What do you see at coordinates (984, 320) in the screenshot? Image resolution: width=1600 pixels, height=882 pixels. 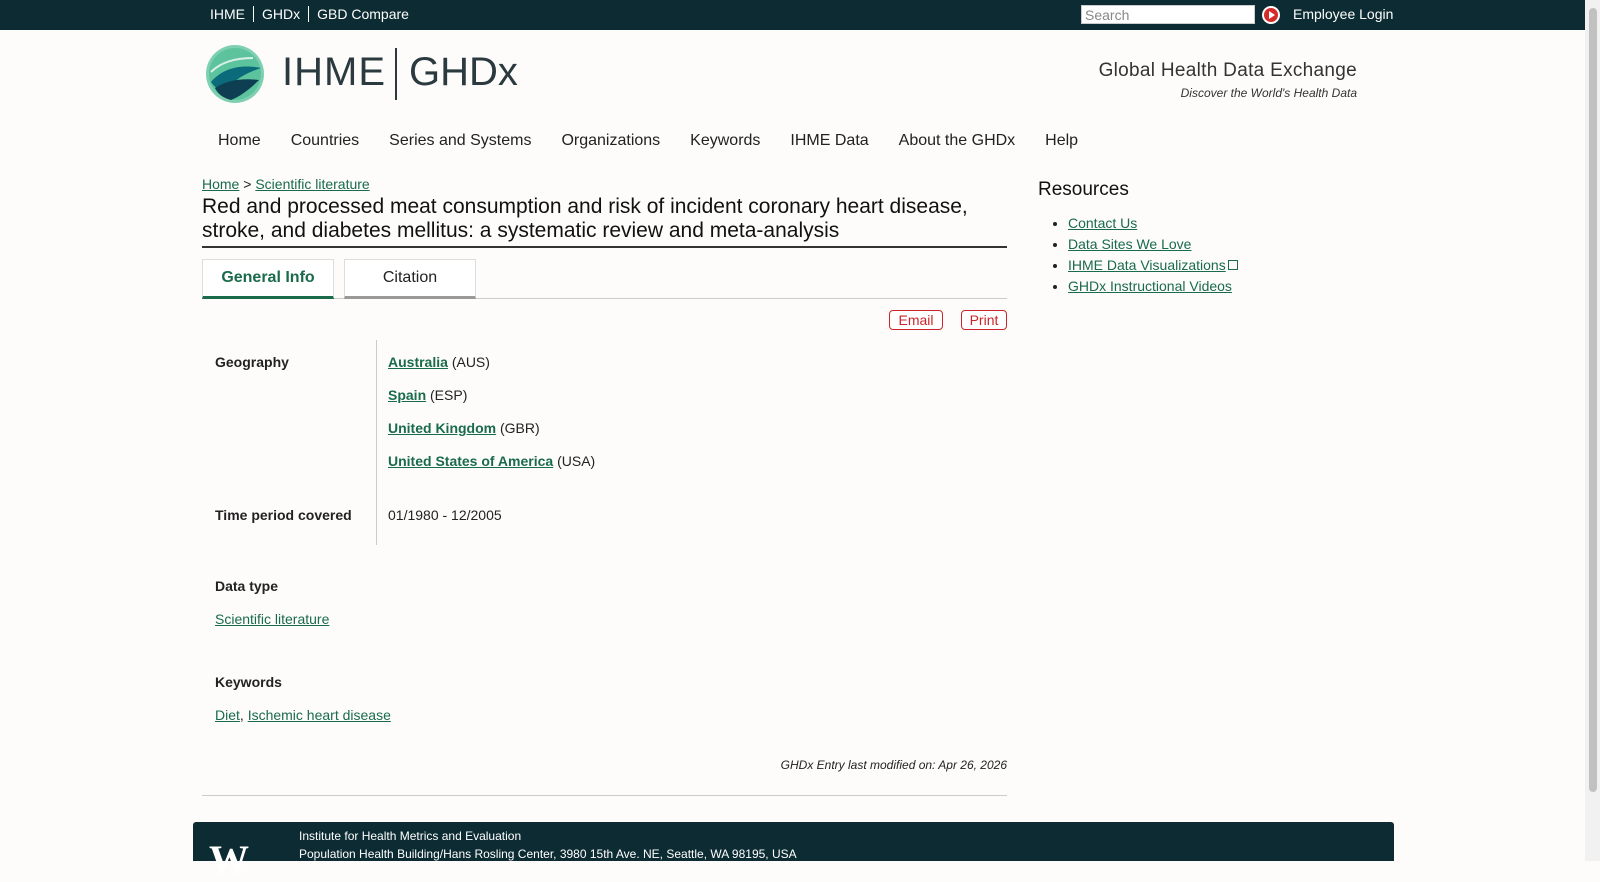 I see `print-button: Print` at bounding box center [984, 320].